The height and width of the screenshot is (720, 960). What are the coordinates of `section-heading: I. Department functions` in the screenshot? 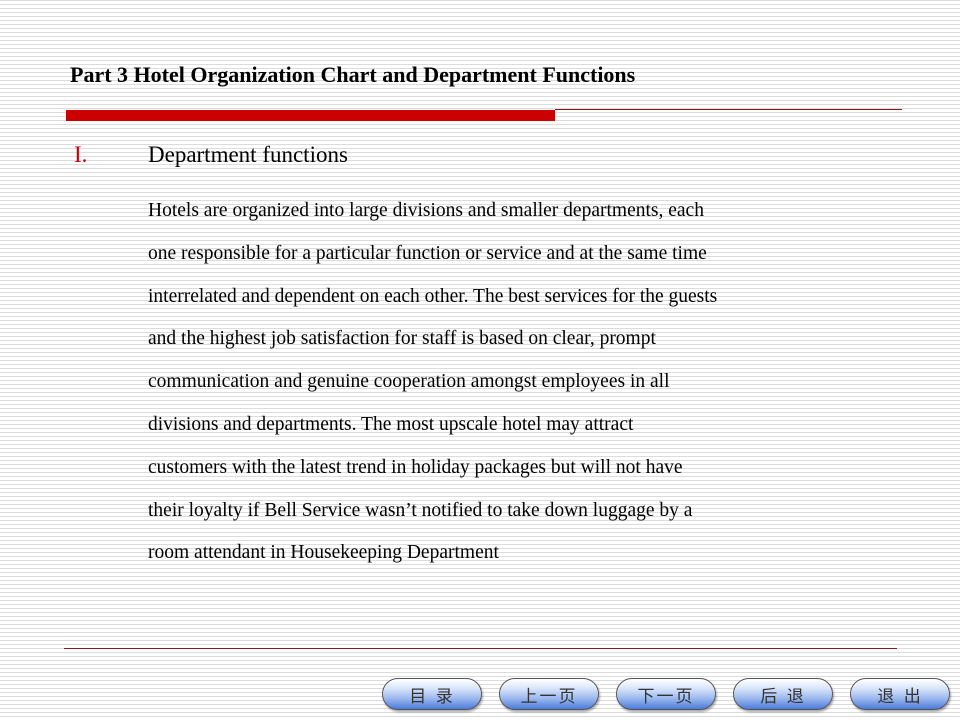 It's located at (211, 155).